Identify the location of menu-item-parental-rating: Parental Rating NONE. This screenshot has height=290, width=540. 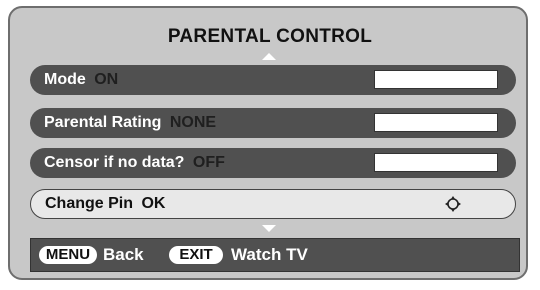
(273, 123).